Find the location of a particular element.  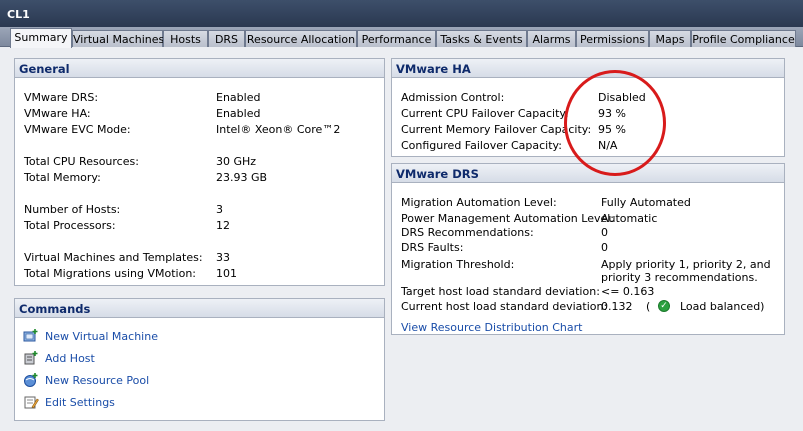

ha-label: Current Memory Failover Capacity: is located at coordinates (496, 129).